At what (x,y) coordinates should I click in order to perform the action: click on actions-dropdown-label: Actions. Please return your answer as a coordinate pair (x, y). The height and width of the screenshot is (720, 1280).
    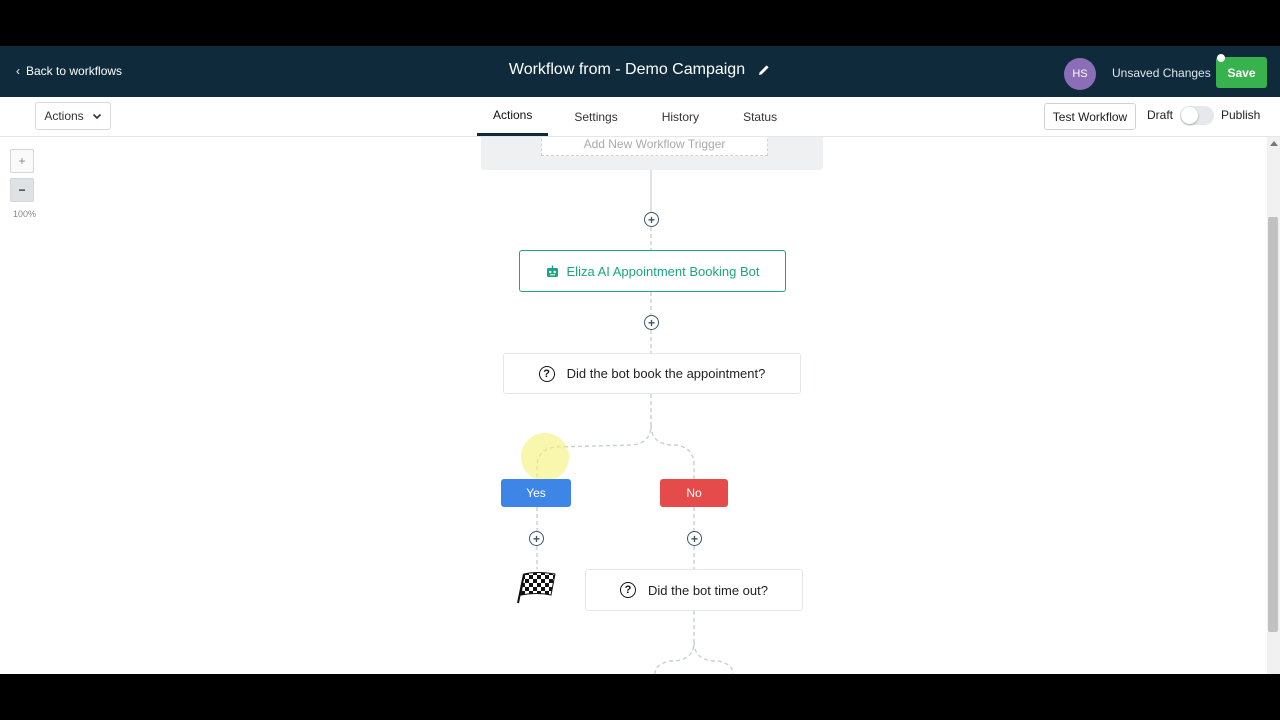
    Looking at the image, I should click on (64, 116).